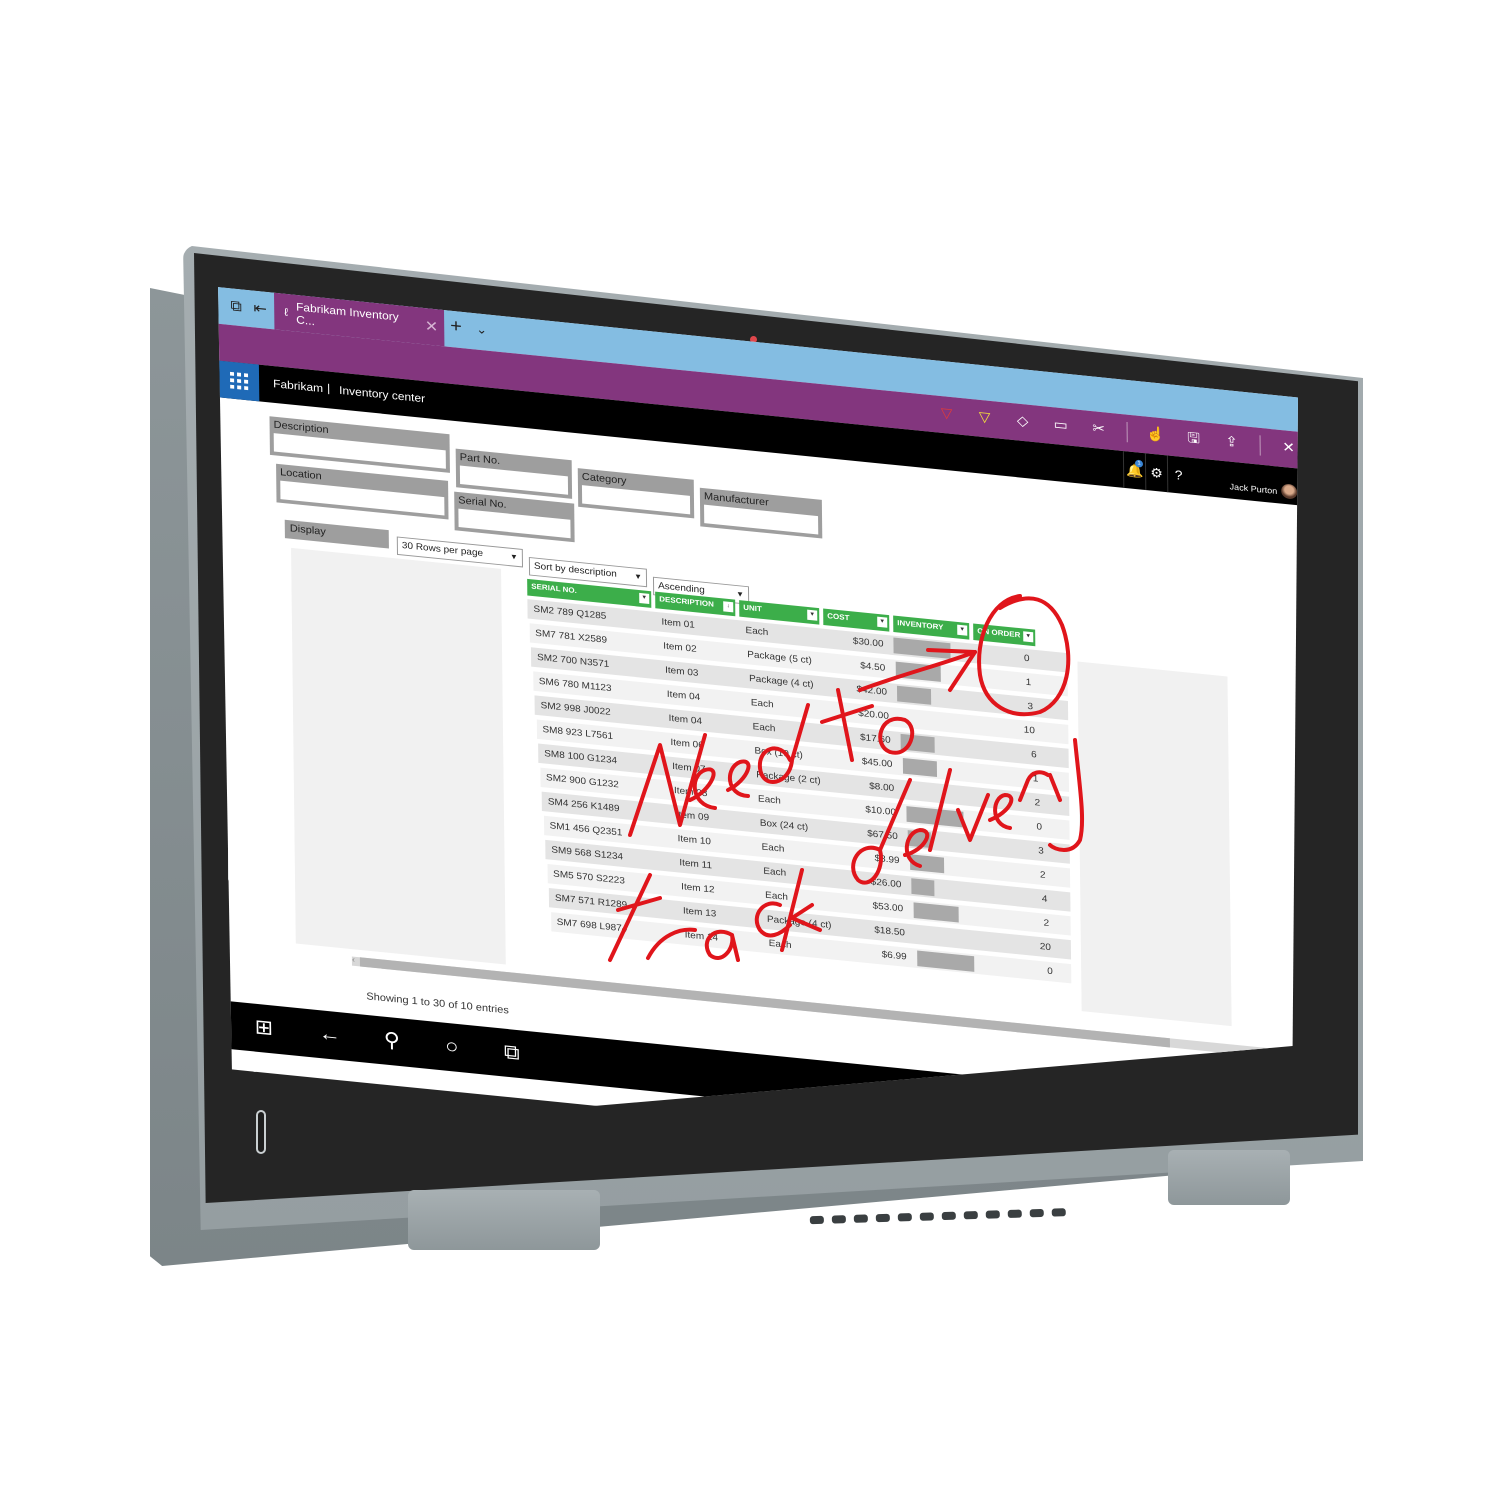 This screenshot has width=1512, height=1512. What do you see at coordinates (1194, 439) in the screenshot?
I see `save-icon: 🖫` at bounding box center [1194, 439].